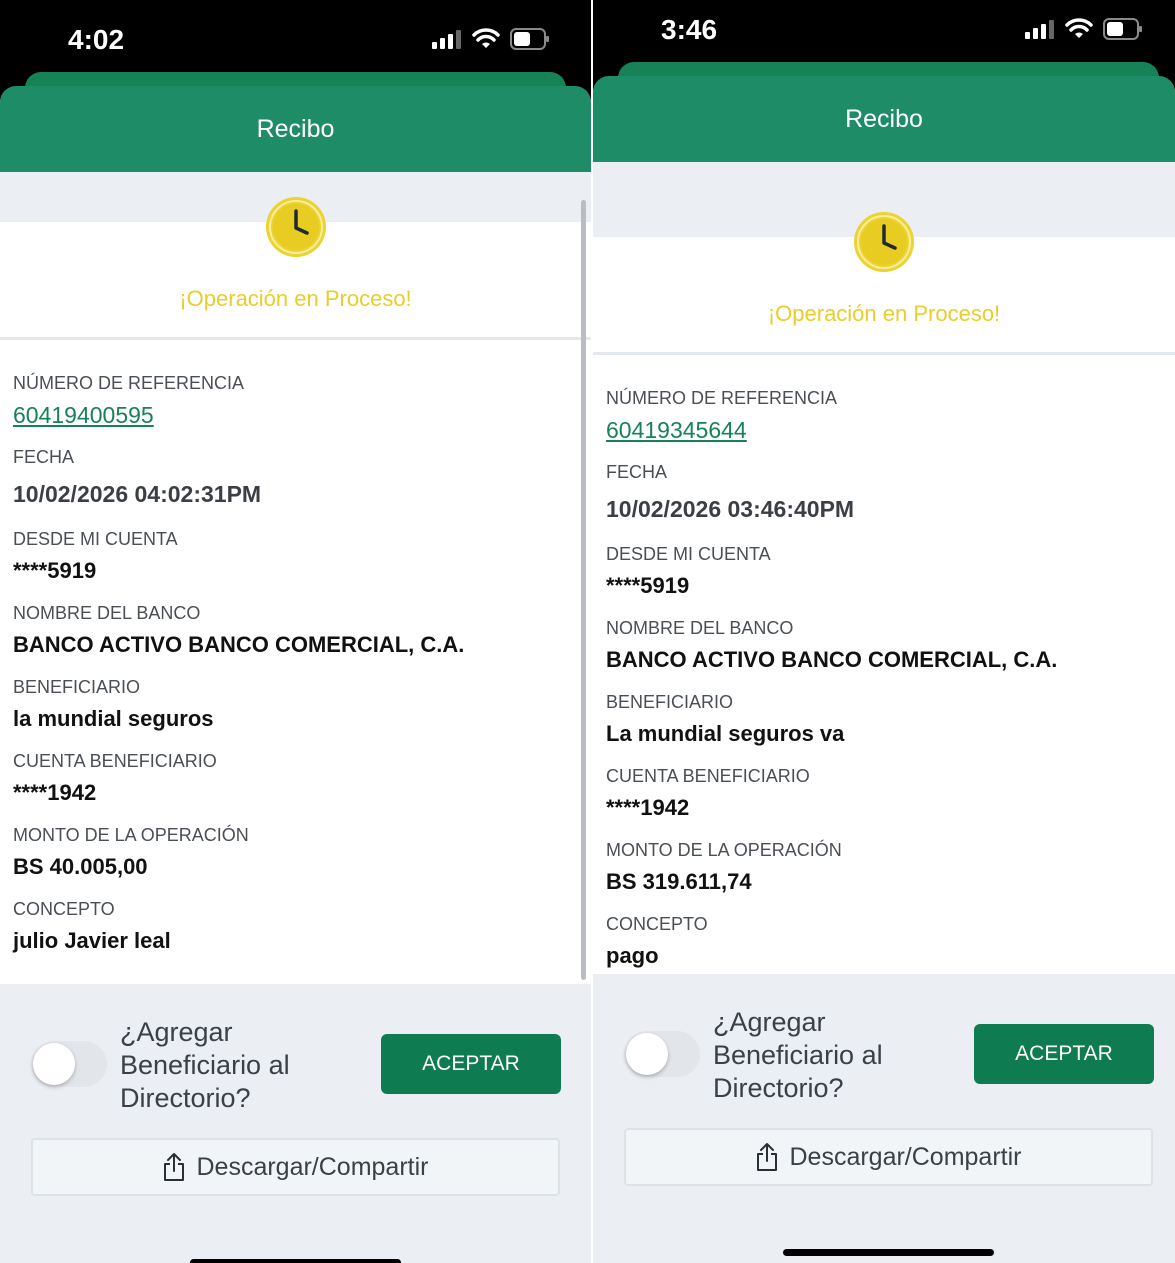 This screenshot has width=1175, height=1263. I want to click on reference-link: 60419400595, so click(297, 420).